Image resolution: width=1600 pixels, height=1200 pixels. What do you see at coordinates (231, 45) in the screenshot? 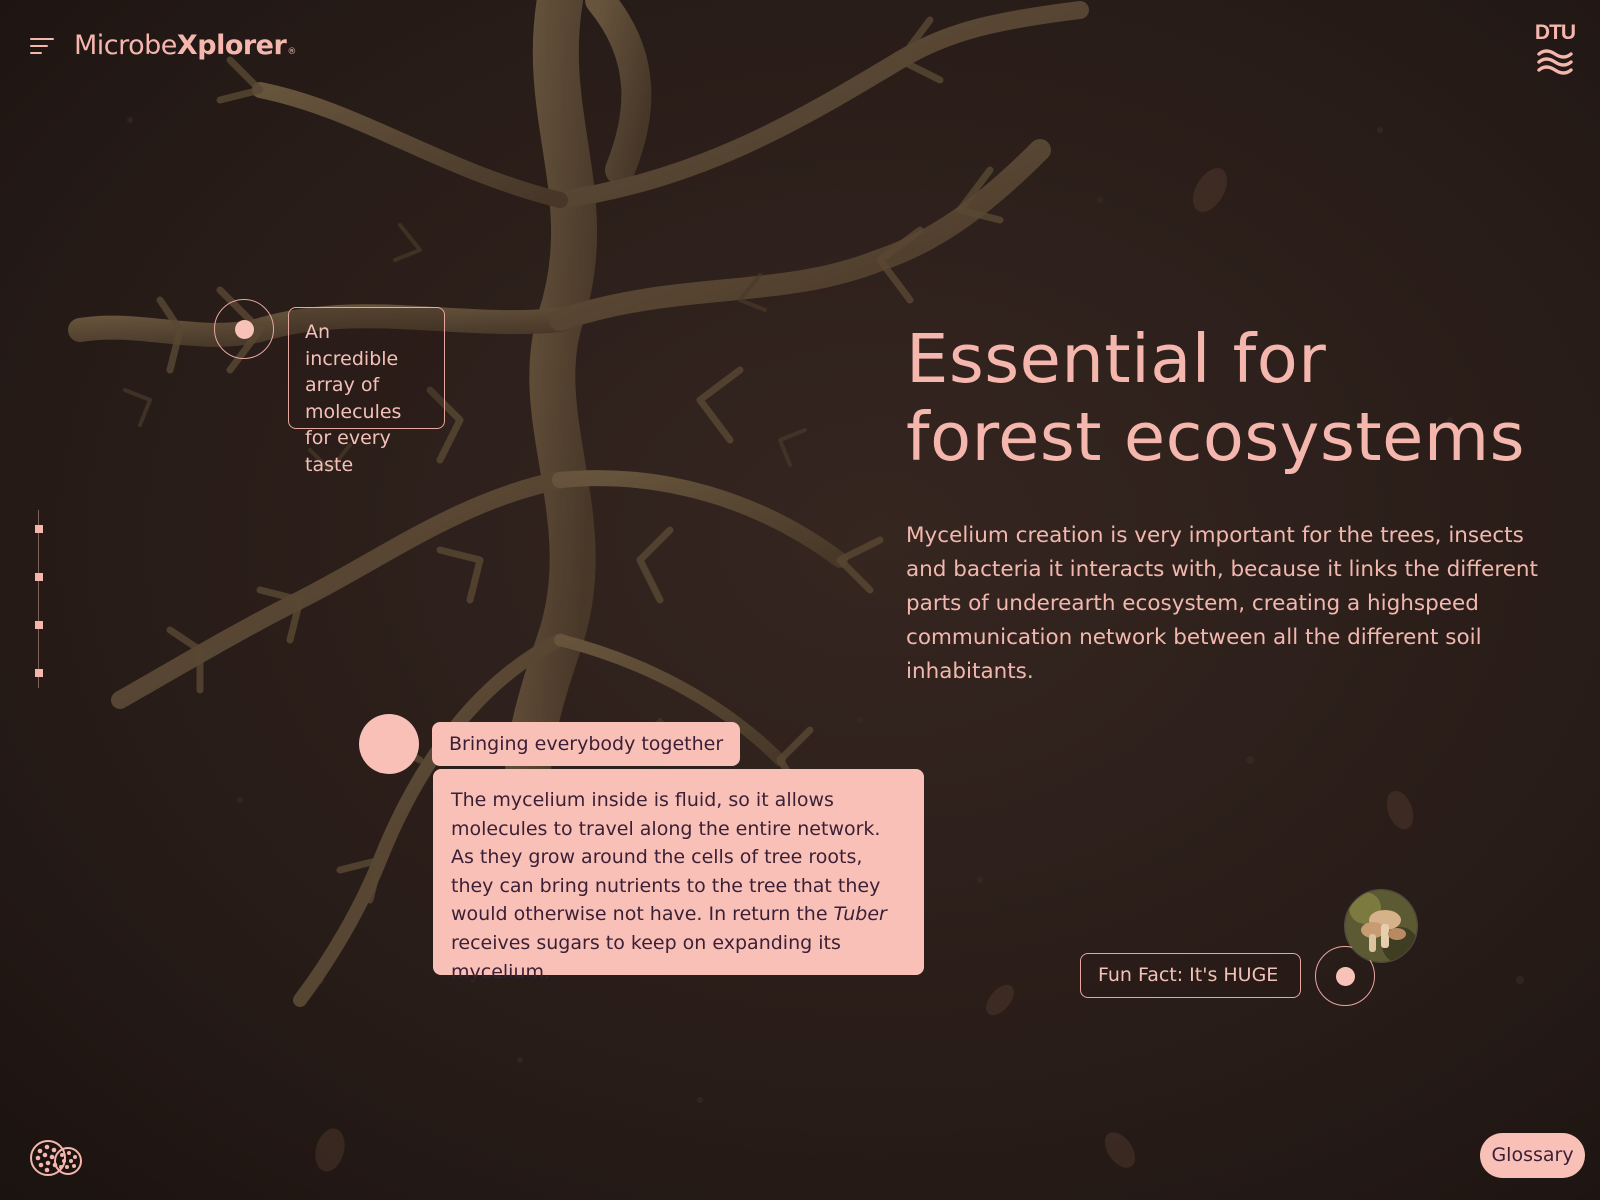
I see `logo-part-xplorer: Xplorer` at bounding box center [231, 45].